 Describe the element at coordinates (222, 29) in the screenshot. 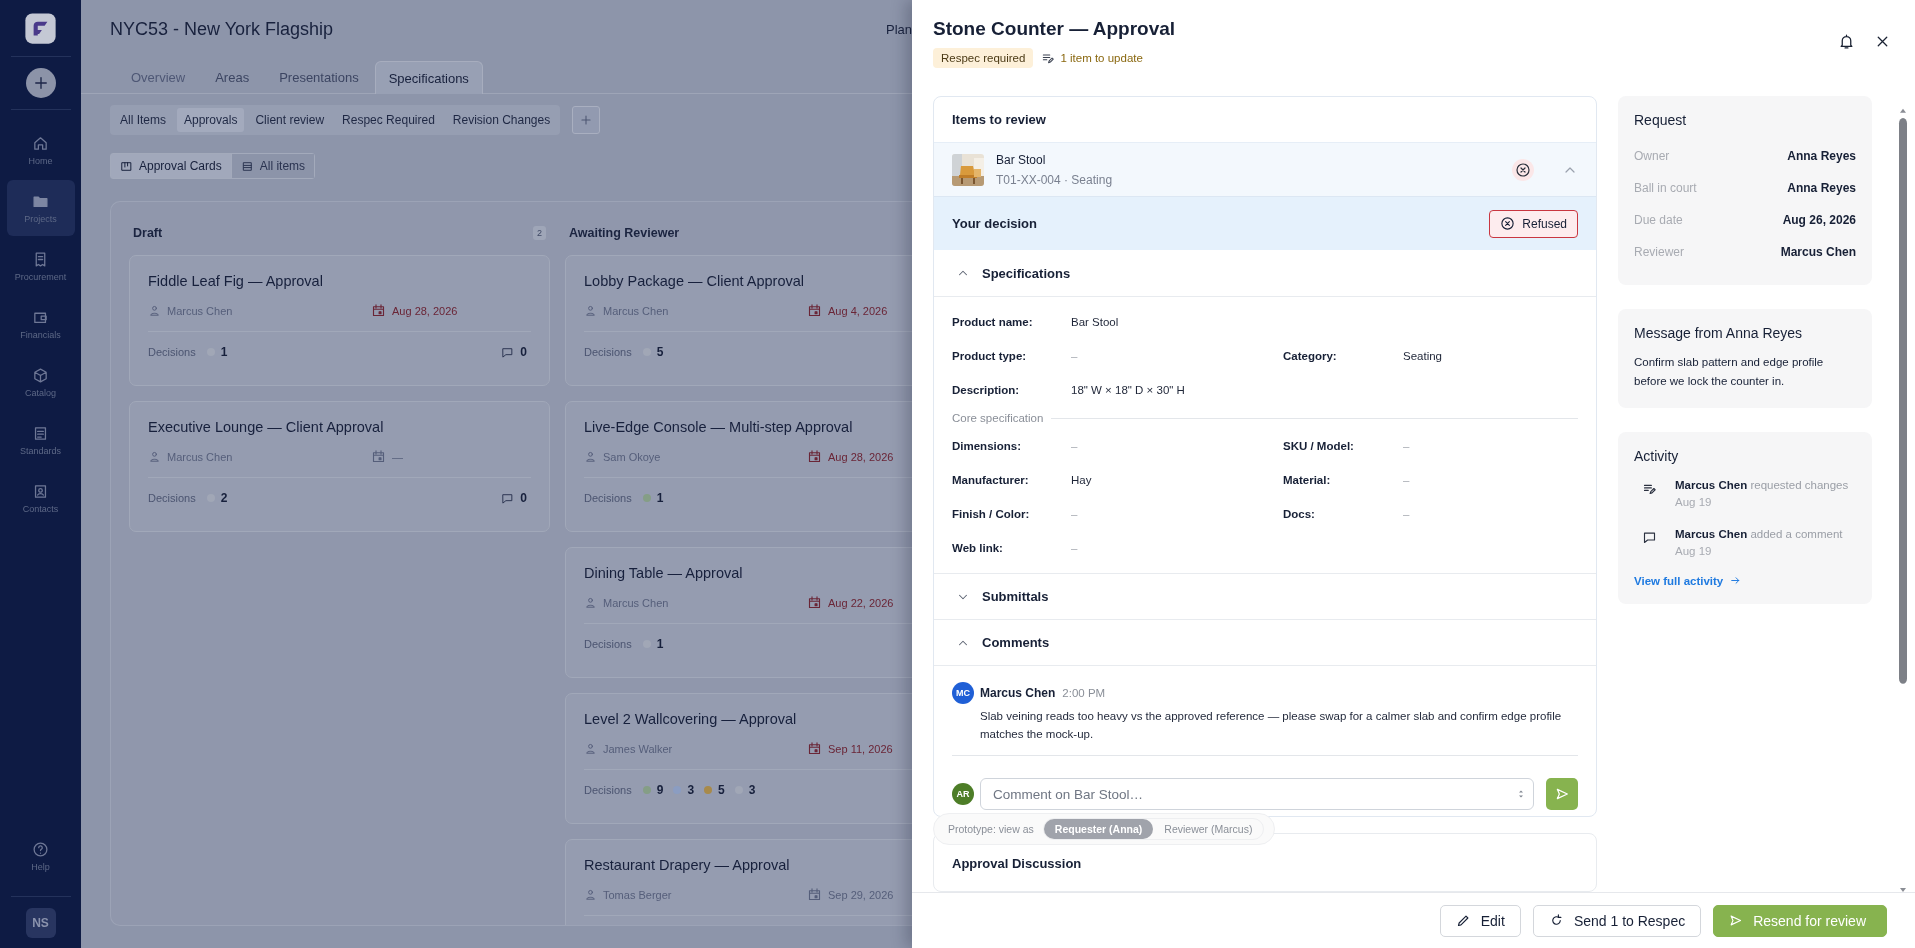

I see `project-title: NYC53 - New York Flagship` at that location.